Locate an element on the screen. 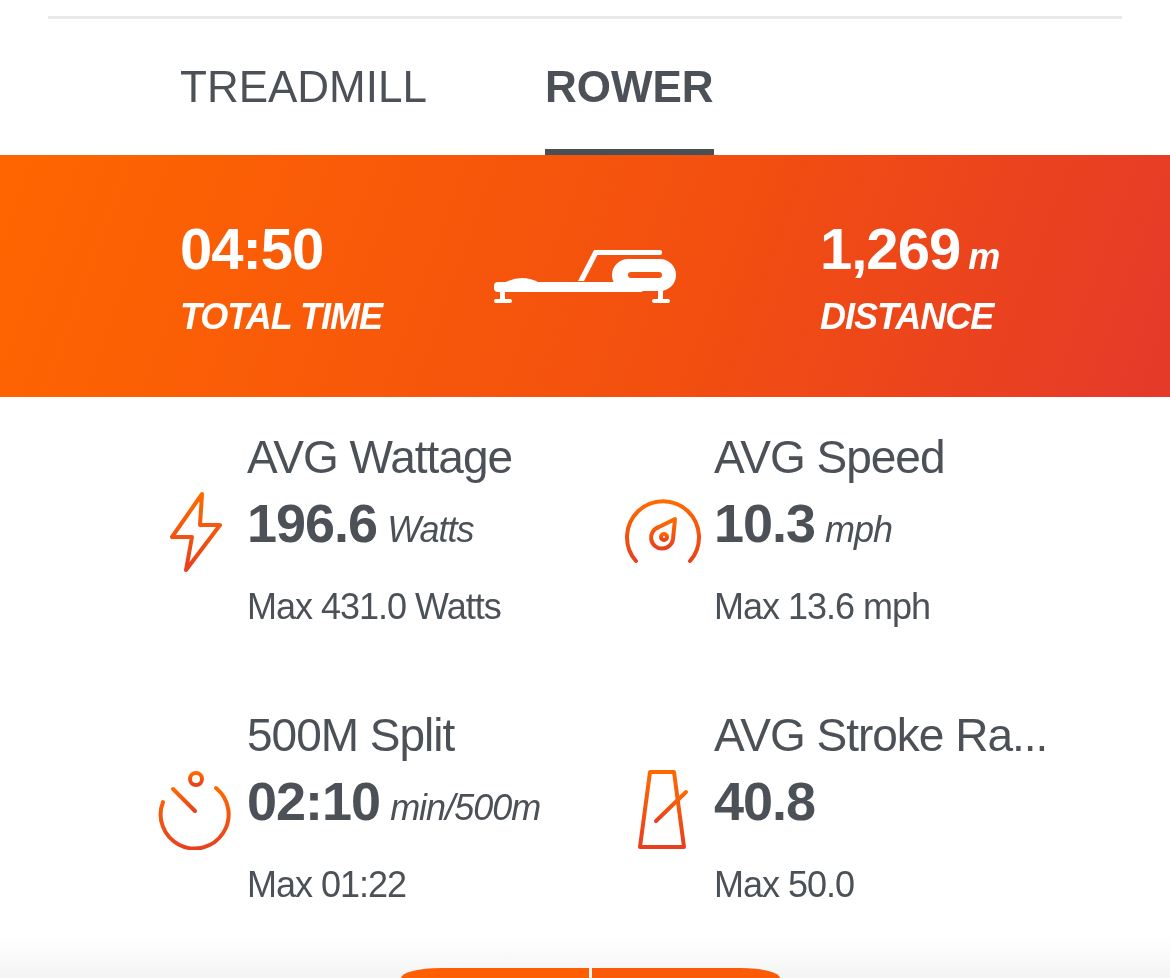  max-value: Max 01:22 is located at coordinates (327, 885).